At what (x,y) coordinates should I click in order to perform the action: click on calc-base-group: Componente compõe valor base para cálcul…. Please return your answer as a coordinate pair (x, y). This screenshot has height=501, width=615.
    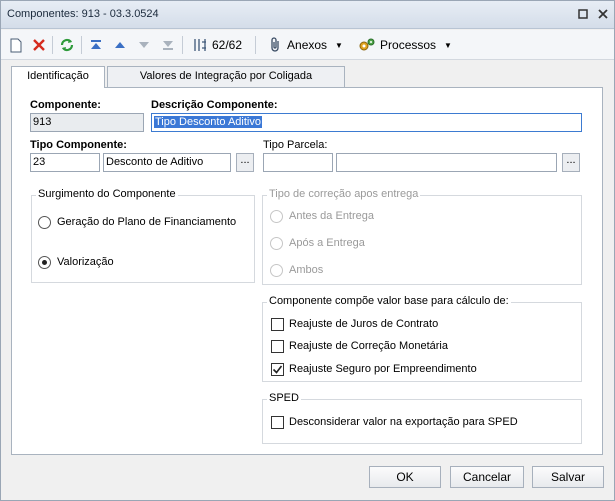
    Looking at the image, I should click on (422, 338).